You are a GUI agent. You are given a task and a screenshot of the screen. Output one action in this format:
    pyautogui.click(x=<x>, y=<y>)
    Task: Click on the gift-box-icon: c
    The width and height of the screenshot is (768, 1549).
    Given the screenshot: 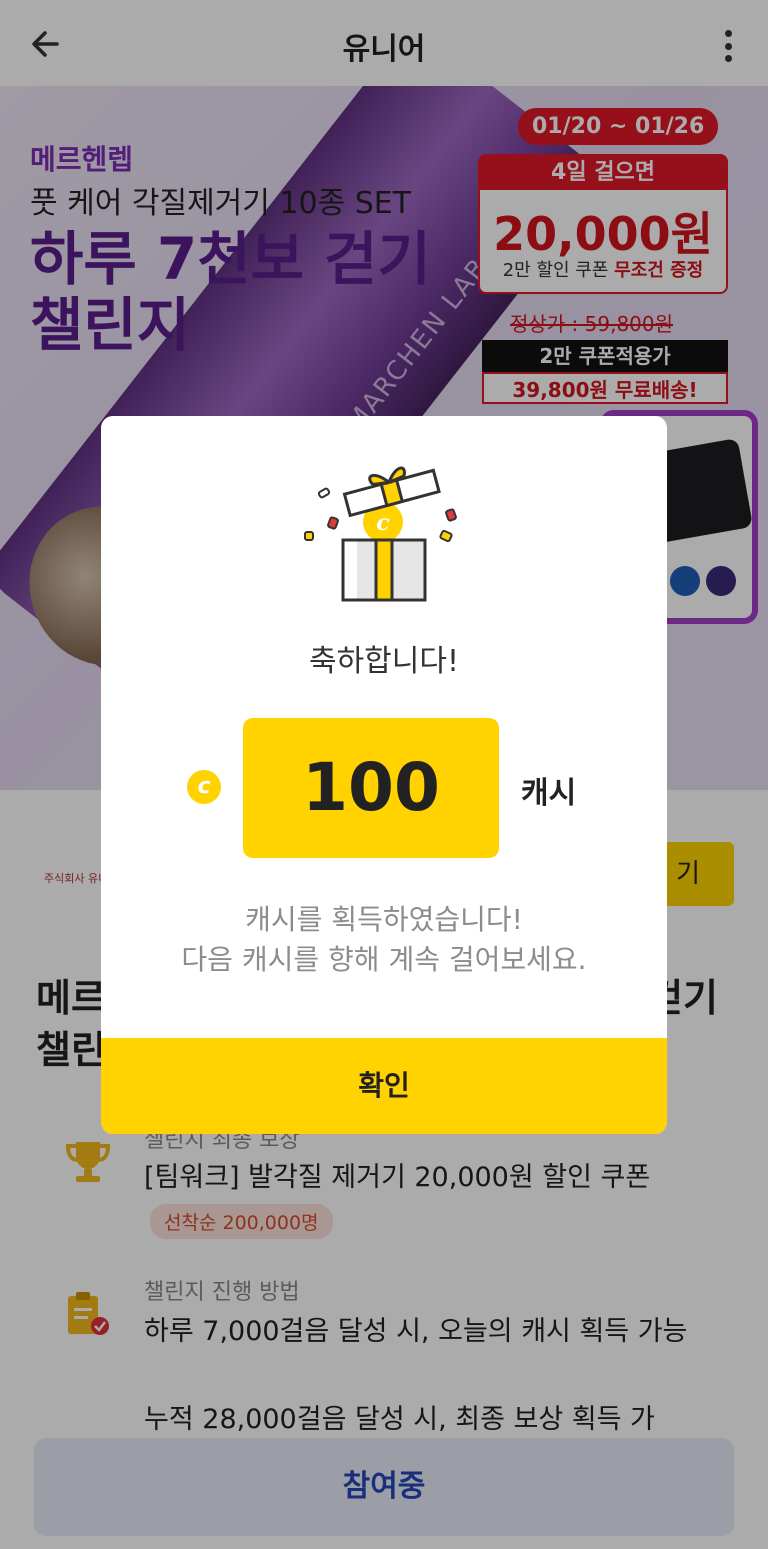 What is the action you would take?
    pyautogui.click(x=380, y=534)
    